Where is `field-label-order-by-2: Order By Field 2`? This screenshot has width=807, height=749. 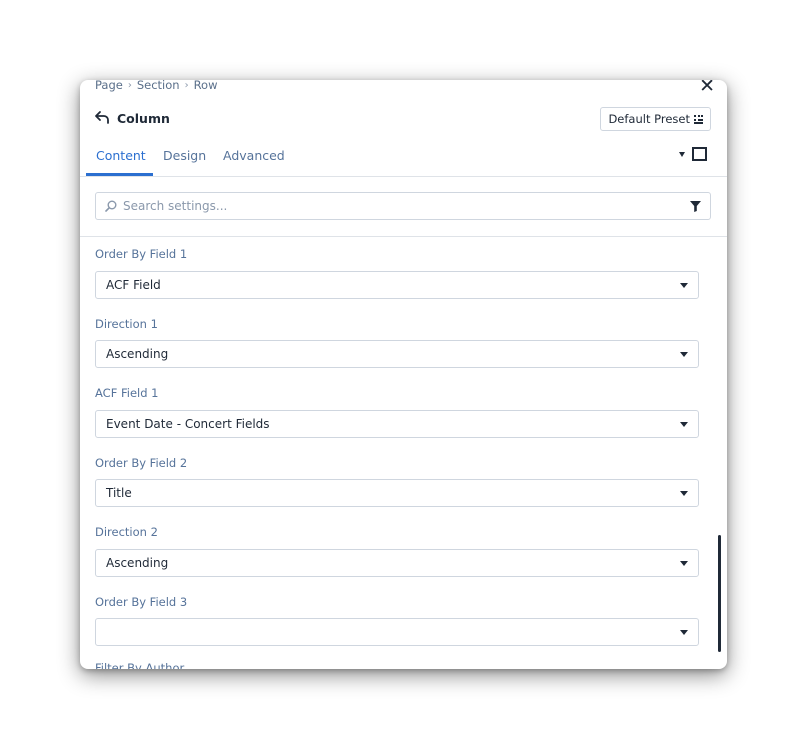 field-label-order-by-2: Order By Field 2 is located at coordinates (141, 463).